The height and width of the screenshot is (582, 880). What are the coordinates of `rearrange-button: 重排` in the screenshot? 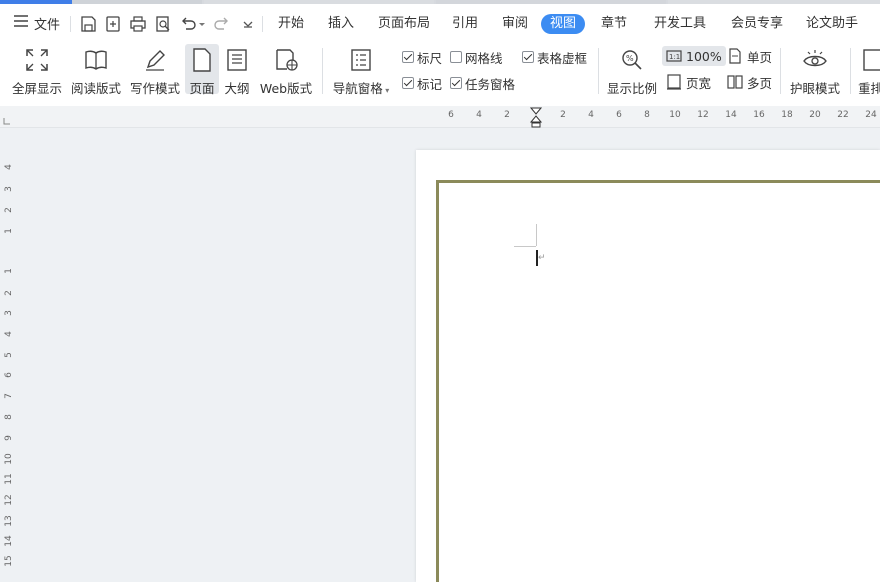 It's located at (869, 69).